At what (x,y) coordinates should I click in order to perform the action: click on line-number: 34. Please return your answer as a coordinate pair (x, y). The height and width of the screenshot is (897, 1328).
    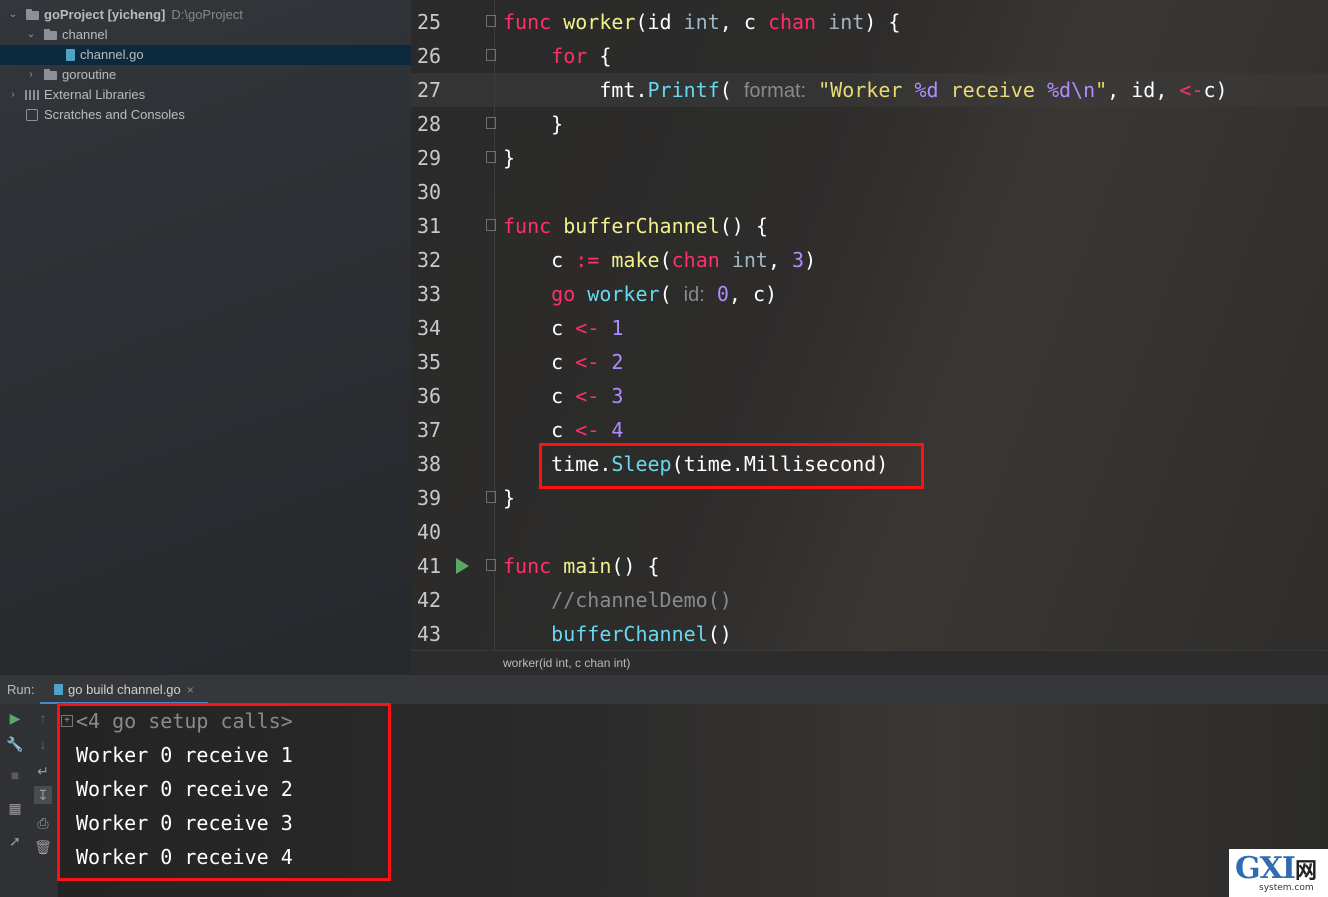
    Looking at the image, I should click on (435, 328).